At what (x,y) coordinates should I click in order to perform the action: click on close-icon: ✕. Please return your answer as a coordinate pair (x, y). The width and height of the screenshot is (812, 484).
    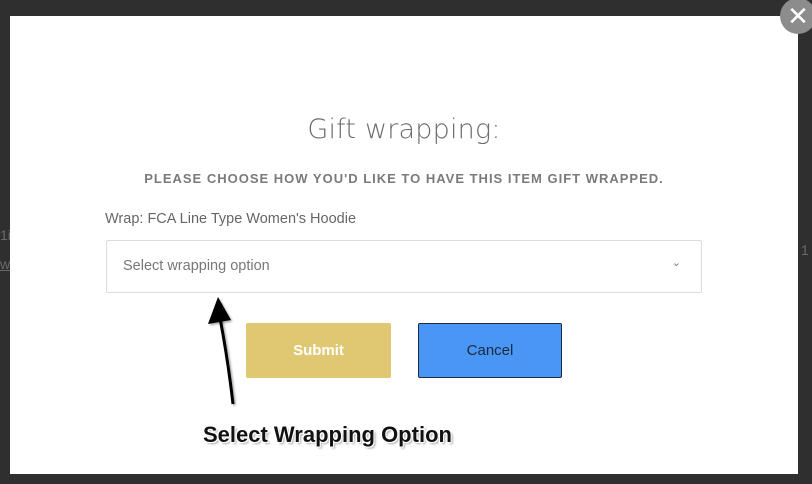
    Looking at the image, I should click on (796, 17).